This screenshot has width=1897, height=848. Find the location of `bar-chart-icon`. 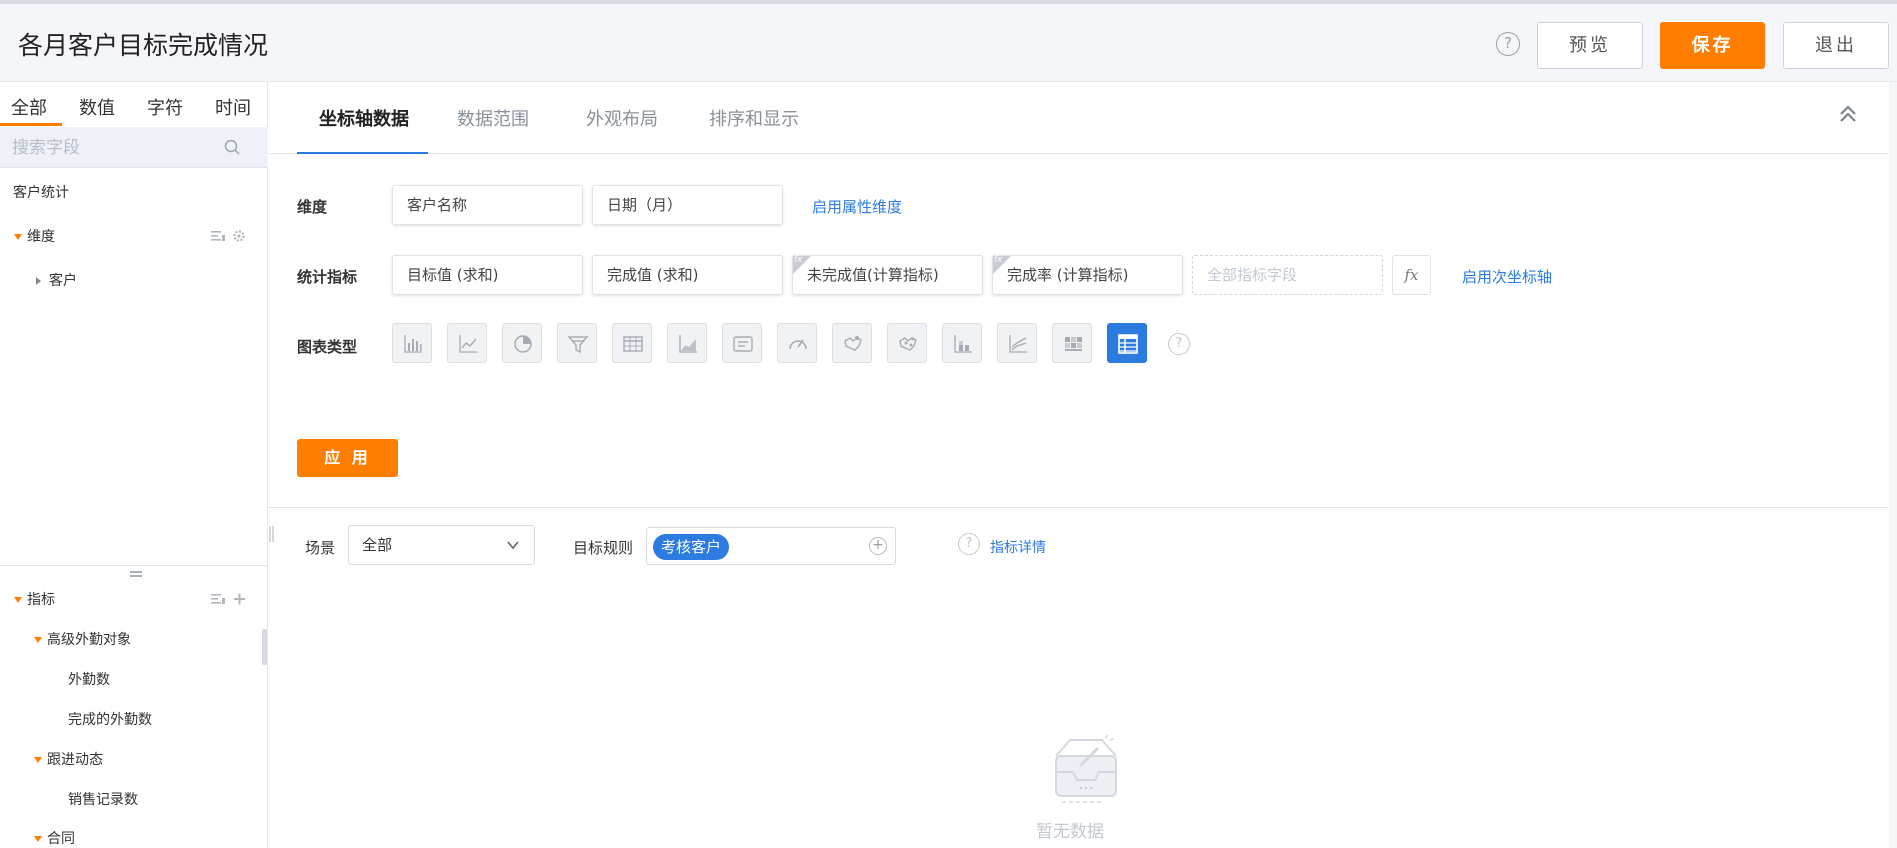

bar-chart-icon is located at coordinates (412, 343).